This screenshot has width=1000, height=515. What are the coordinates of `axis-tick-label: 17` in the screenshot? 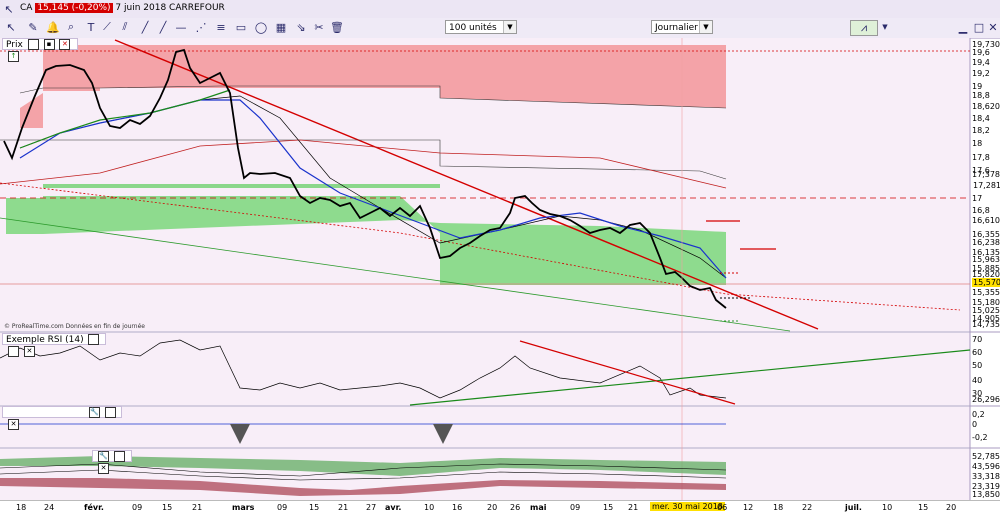 It's located at (977, 198).